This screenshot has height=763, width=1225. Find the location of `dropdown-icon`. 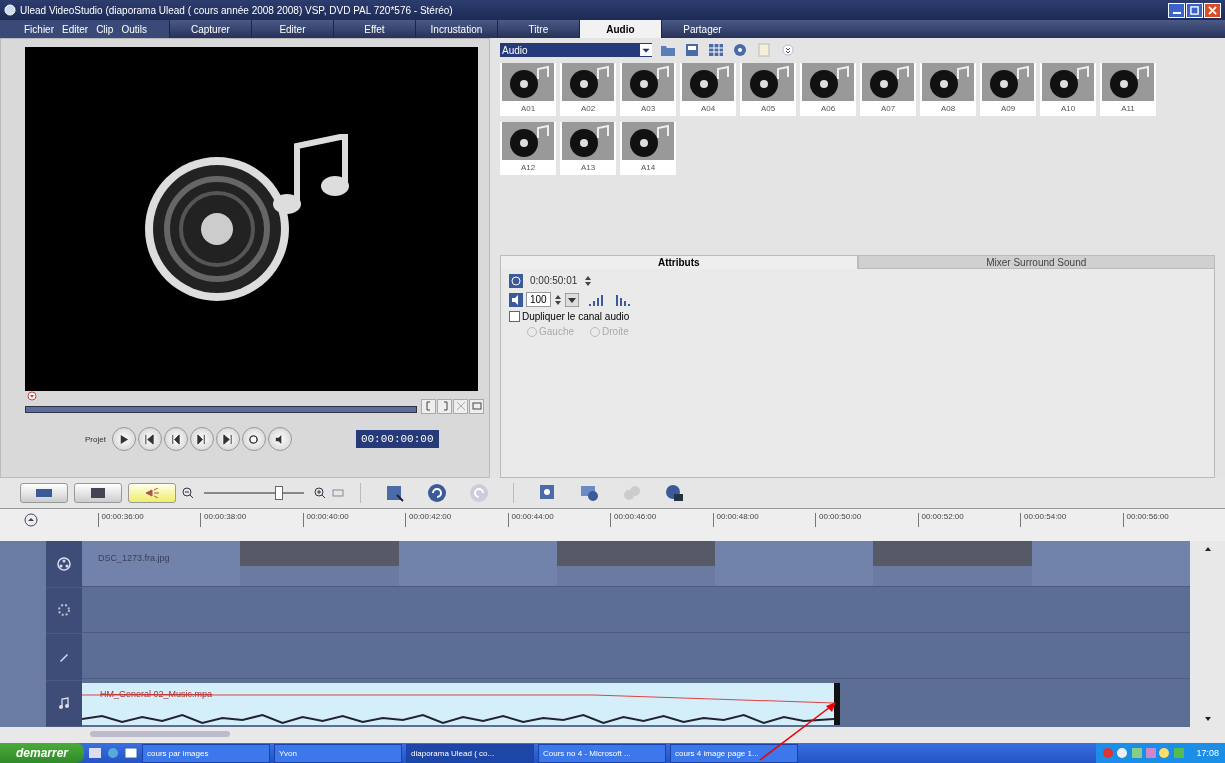

dropdown-icon is located at coordinates (571, 299).